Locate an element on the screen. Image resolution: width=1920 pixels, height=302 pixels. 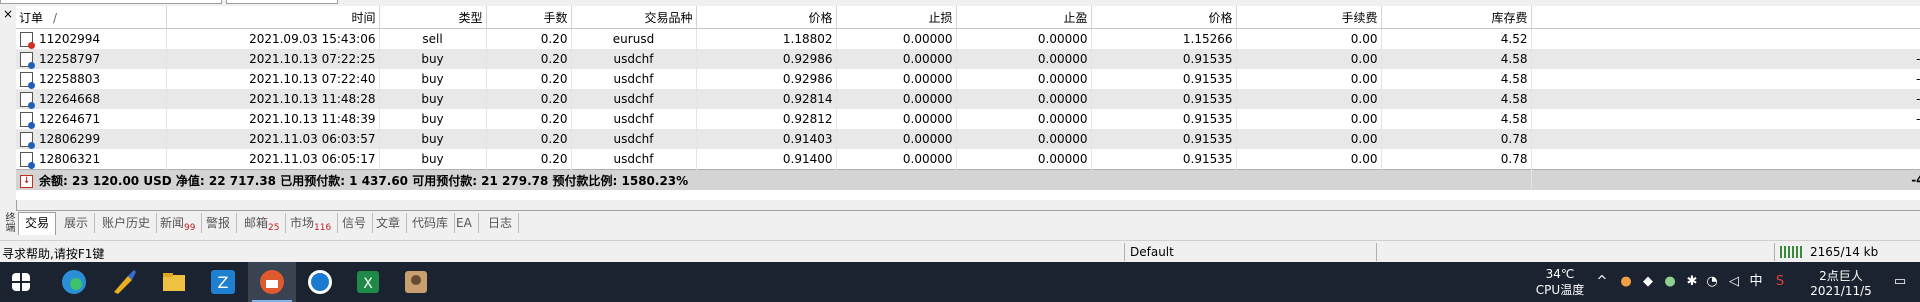
order-number: 12264671 is located at coordinates (70, 118).